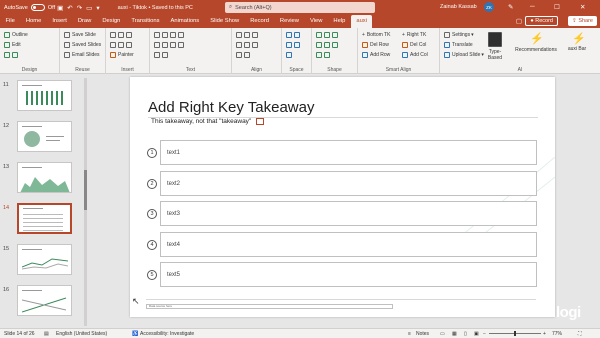  I want to click on tab-review: Review, so click(289, 21).